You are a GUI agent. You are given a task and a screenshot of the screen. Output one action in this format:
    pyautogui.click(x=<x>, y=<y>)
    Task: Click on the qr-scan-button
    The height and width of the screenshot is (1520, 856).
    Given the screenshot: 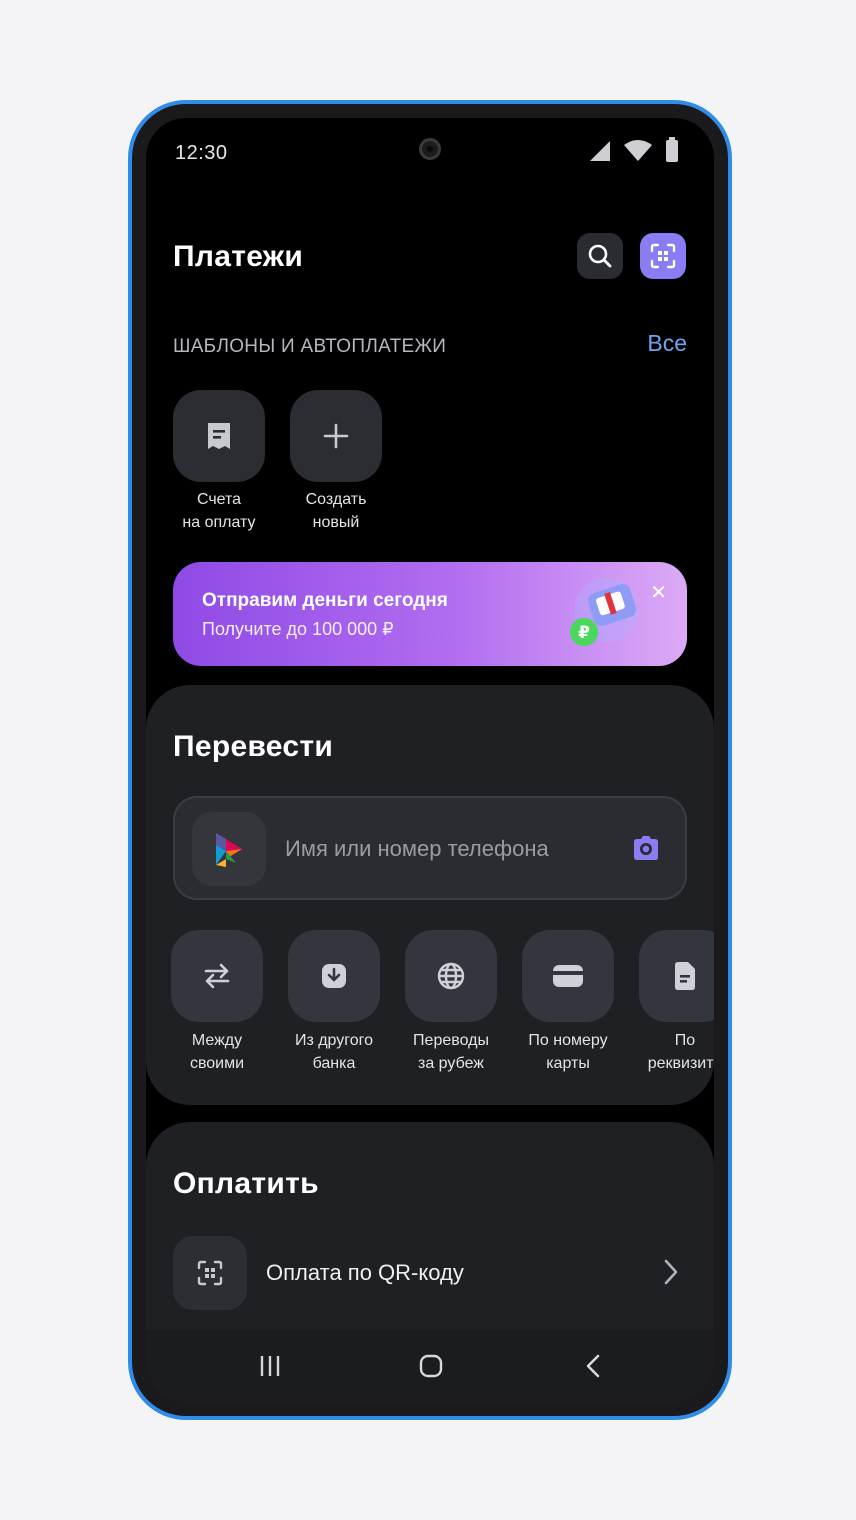 What is the action you would take?
    pyautogui.click(x=663, y=256)
    